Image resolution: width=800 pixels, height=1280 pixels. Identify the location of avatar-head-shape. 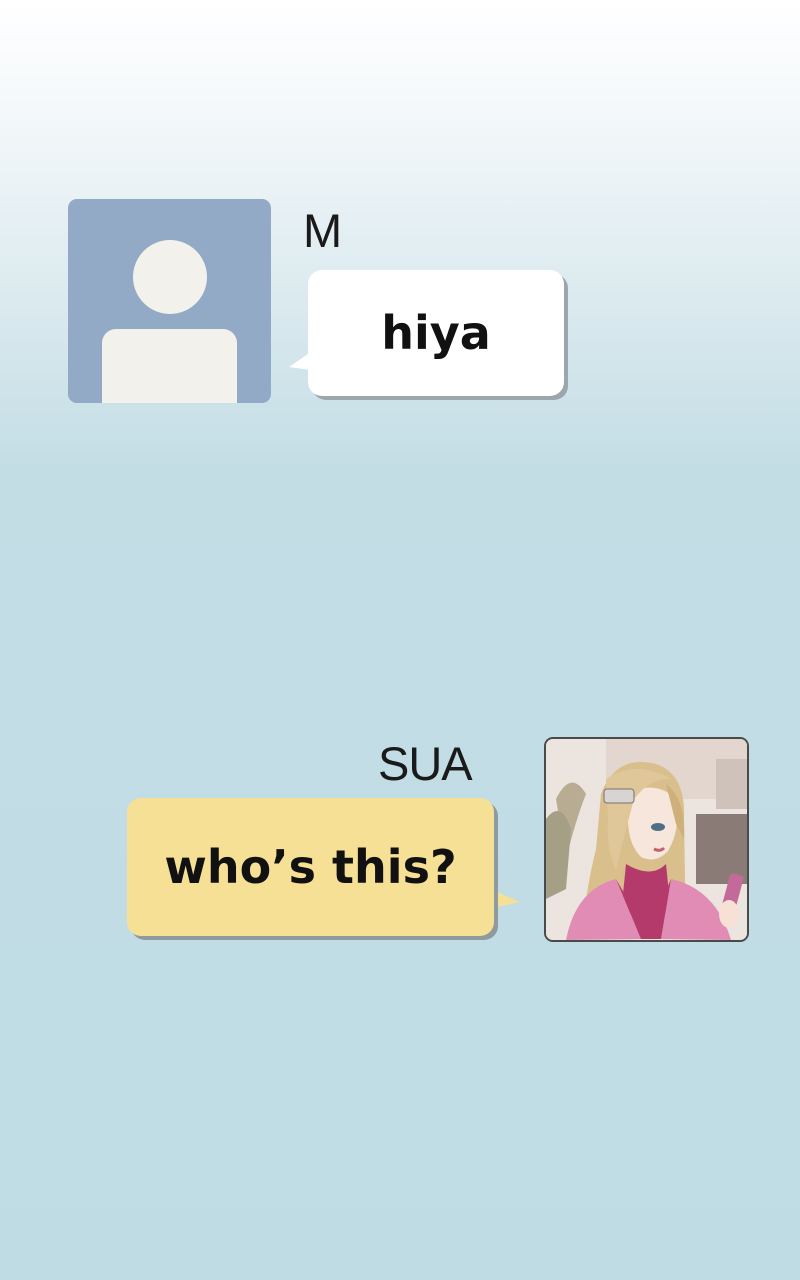
(170, 277).